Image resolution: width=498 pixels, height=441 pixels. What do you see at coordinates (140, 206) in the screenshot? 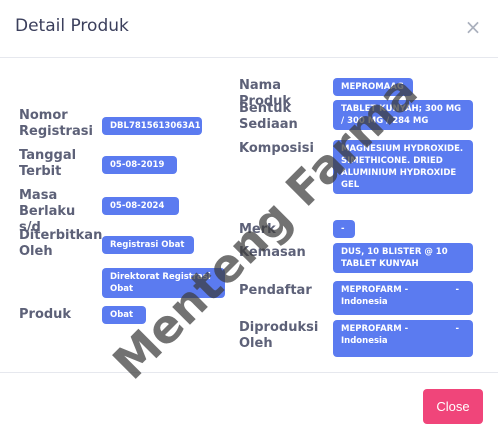
I see `masa-berlaku-value: 05-08-2024` at bounding box center [140, 206].